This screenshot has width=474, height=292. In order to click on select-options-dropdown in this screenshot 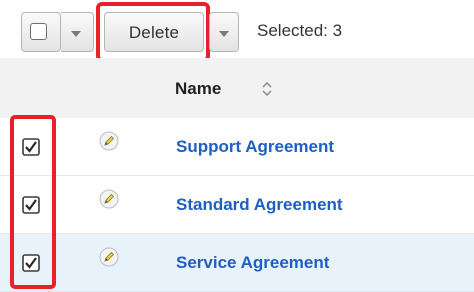, I will do `click(77, 32)`.